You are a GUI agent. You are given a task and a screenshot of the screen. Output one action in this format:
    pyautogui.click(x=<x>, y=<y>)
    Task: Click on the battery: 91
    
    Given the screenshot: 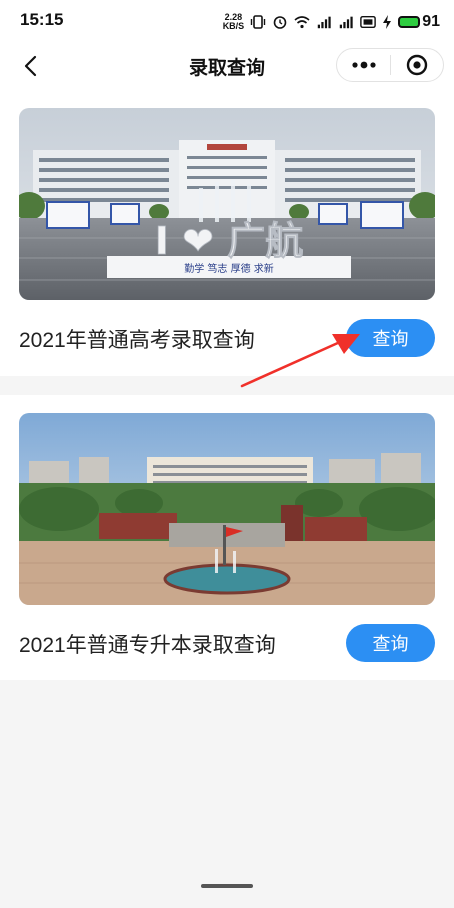 What is the action you would take?
    pyautogui.click(x=419, y=22)
    